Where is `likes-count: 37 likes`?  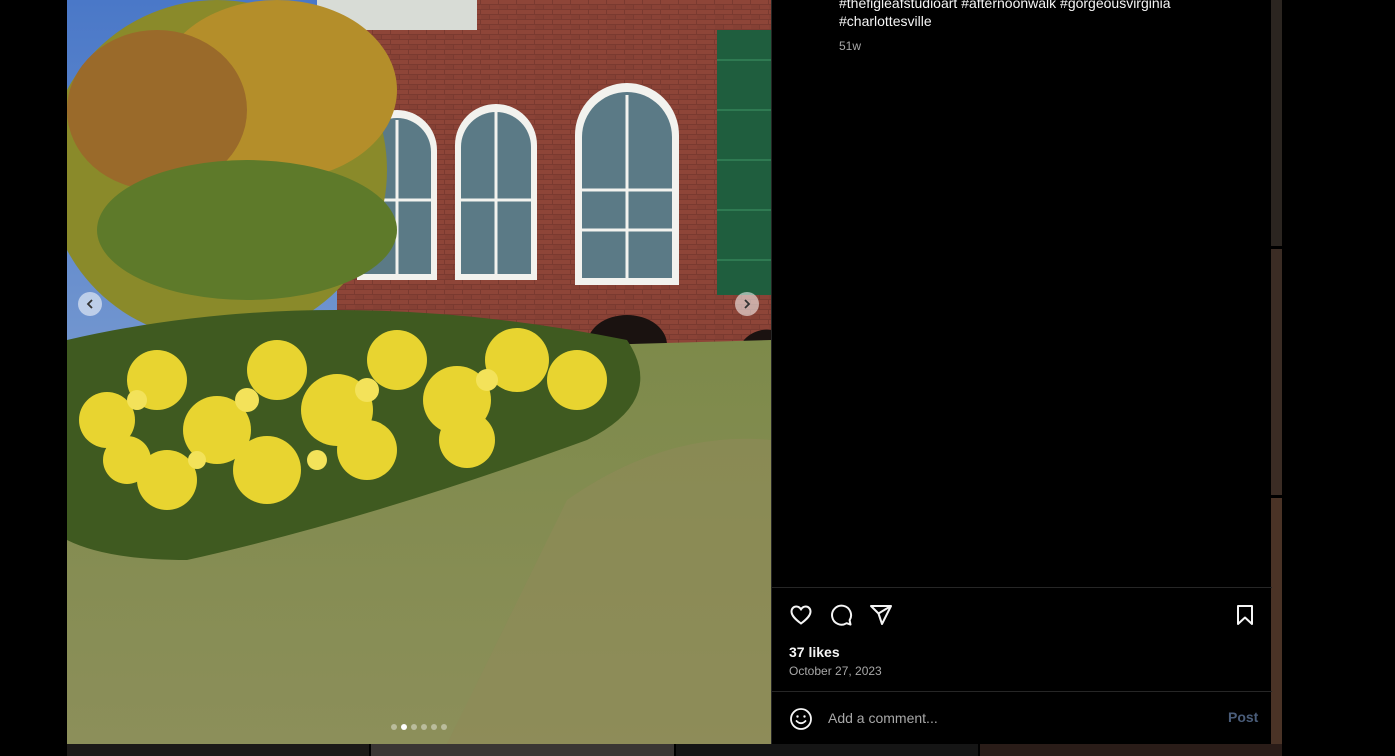 likes-count: 37 likes is located at coordinates (814, 652).